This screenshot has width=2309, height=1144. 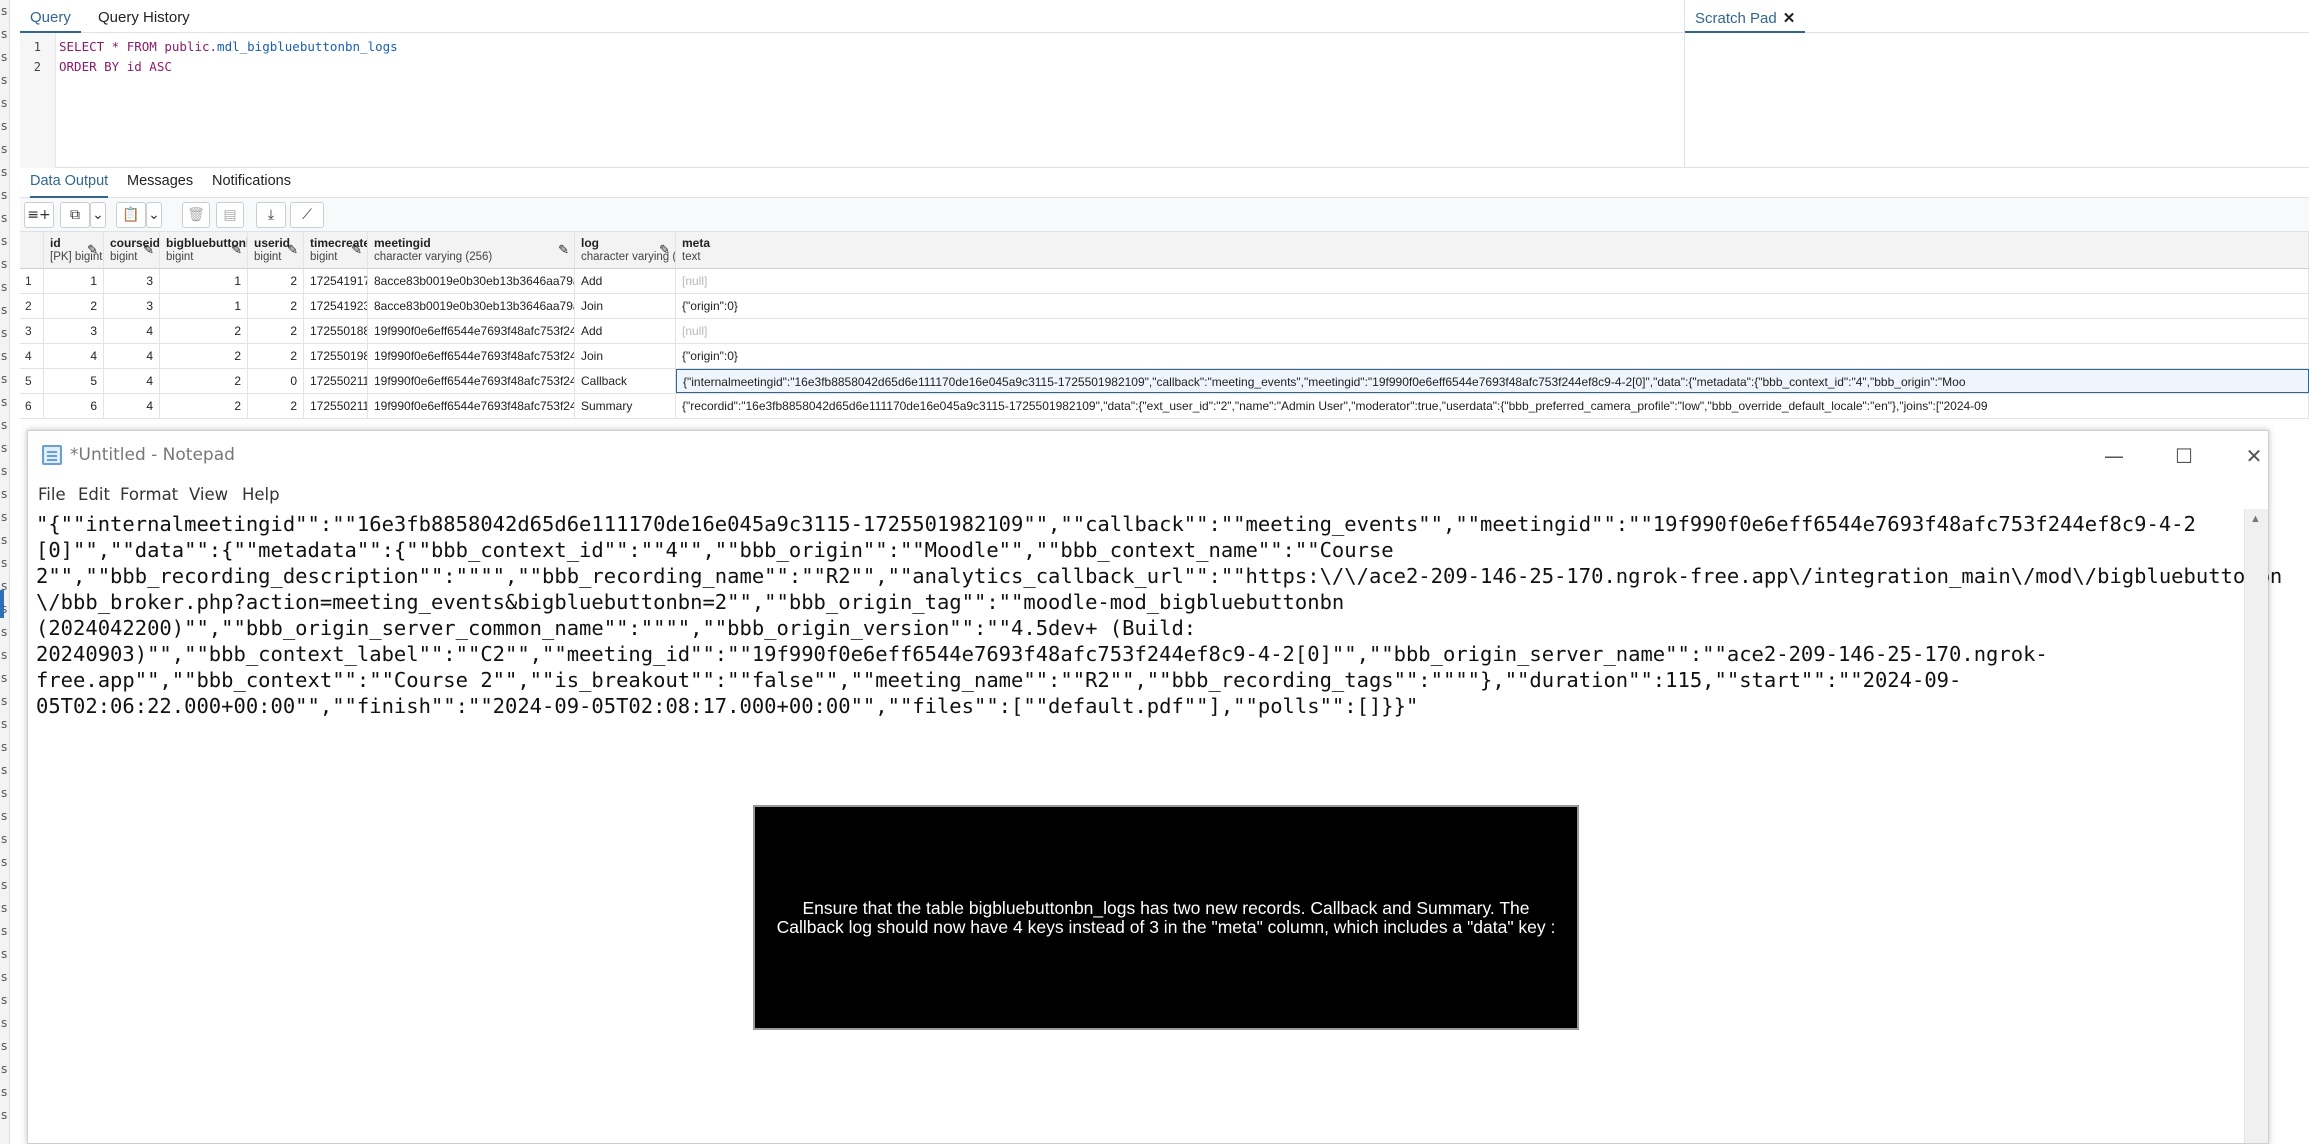 I want to click on row-number: 2, so click(x=32, y=306).